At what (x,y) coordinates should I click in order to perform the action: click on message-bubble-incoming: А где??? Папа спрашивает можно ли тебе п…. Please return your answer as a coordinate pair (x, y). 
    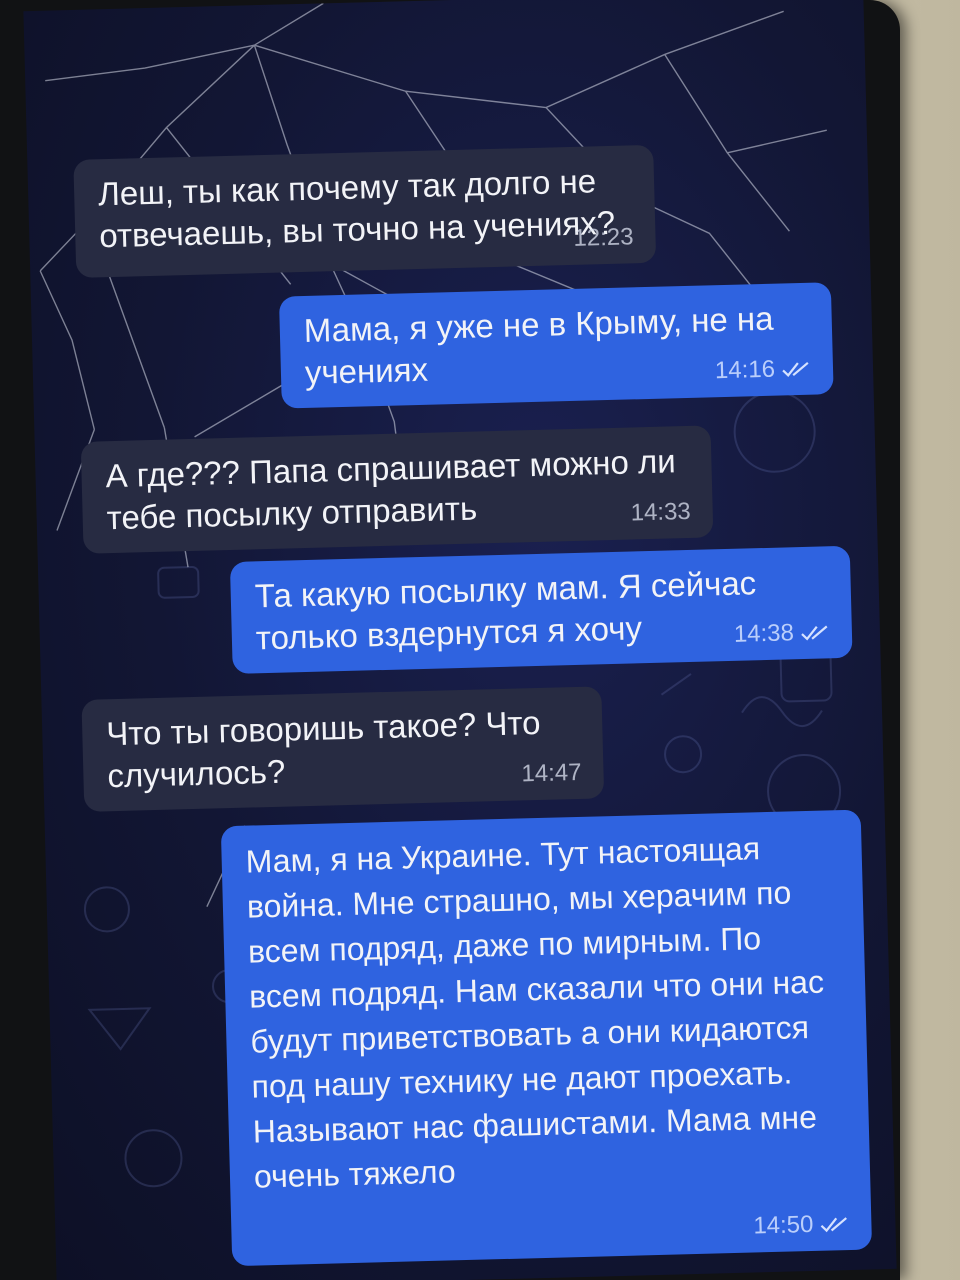
    Looking at the image, I should click on (397, 489).